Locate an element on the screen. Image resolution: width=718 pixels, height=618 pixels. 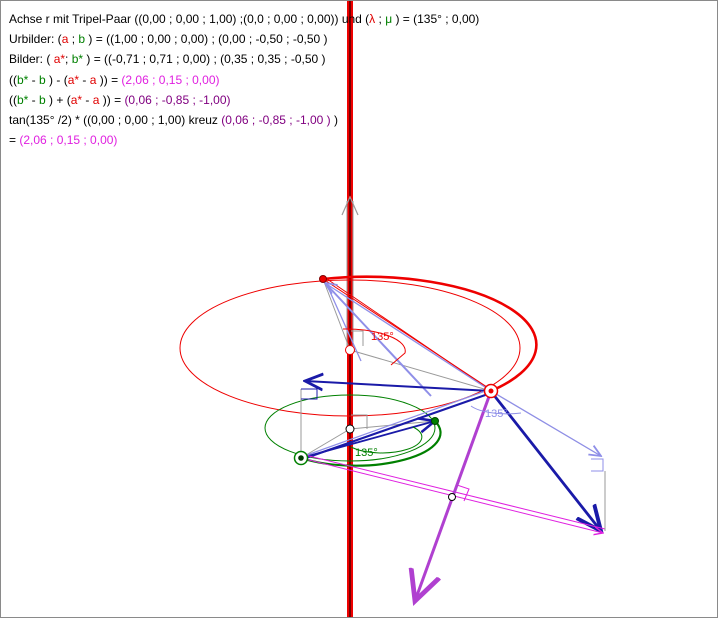
point-b-star is located at coordinates (435, 421).